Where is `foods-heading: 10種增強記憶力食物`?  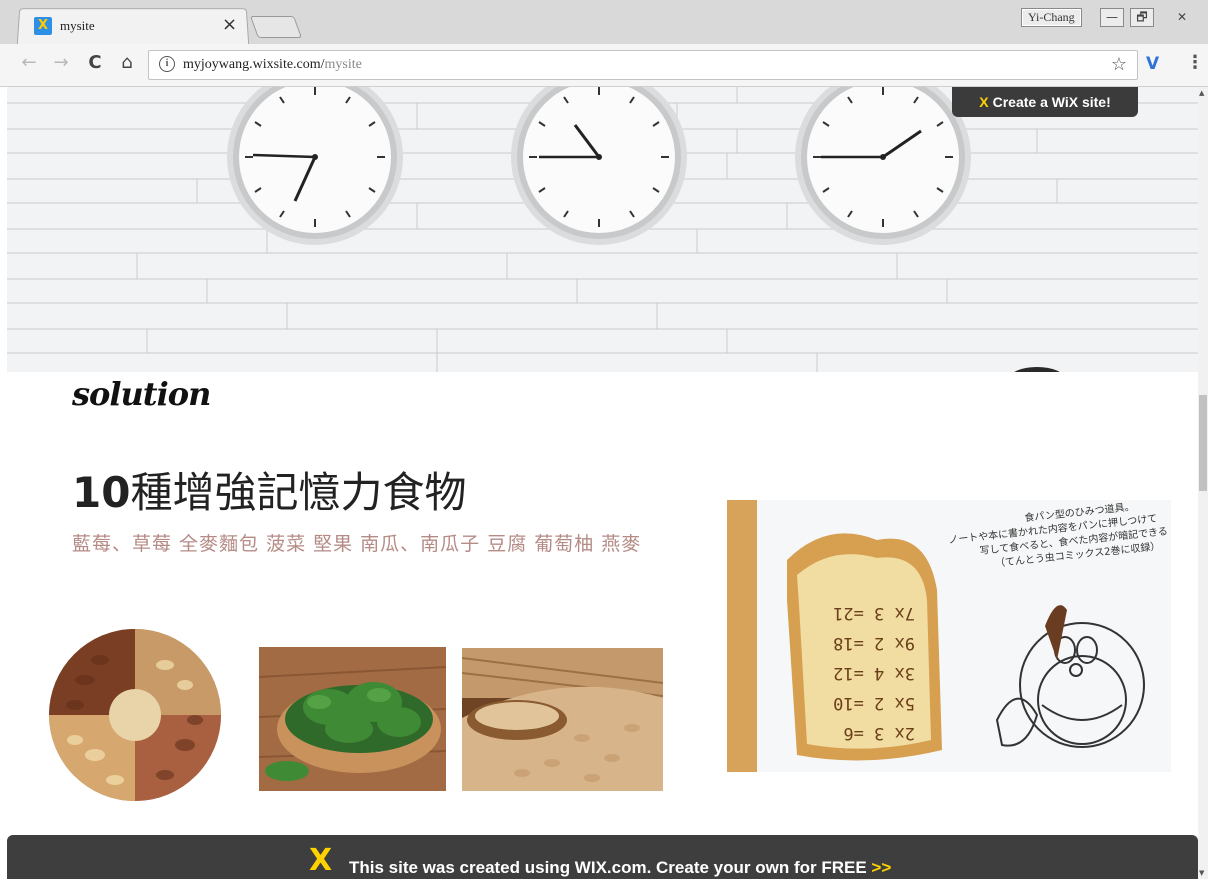
foods-heading: 10種增強記憶力食物 is located at coordinates (269, 489).